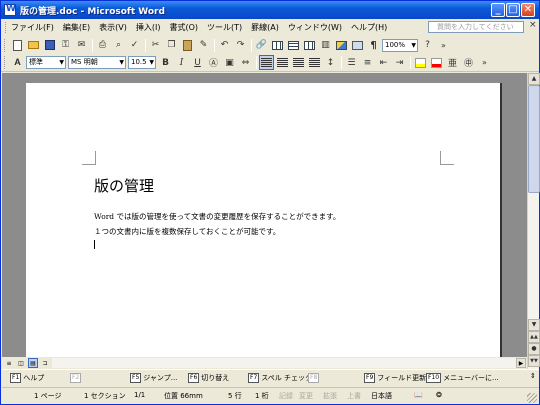 This screenshot has height=405, width=540. I want to click on scroll-thumb, so click(534, 139).